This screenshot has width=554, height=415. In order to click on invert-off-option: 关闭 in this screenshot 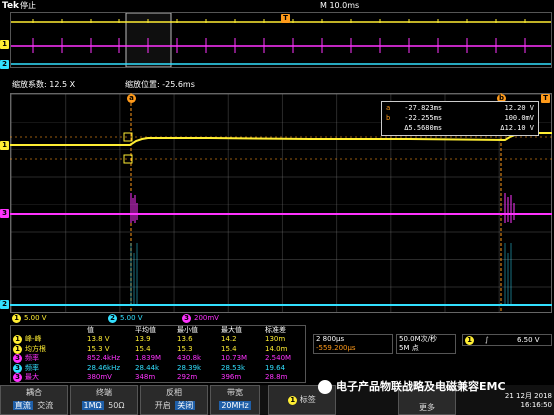, I will do `click(185, 405)`.